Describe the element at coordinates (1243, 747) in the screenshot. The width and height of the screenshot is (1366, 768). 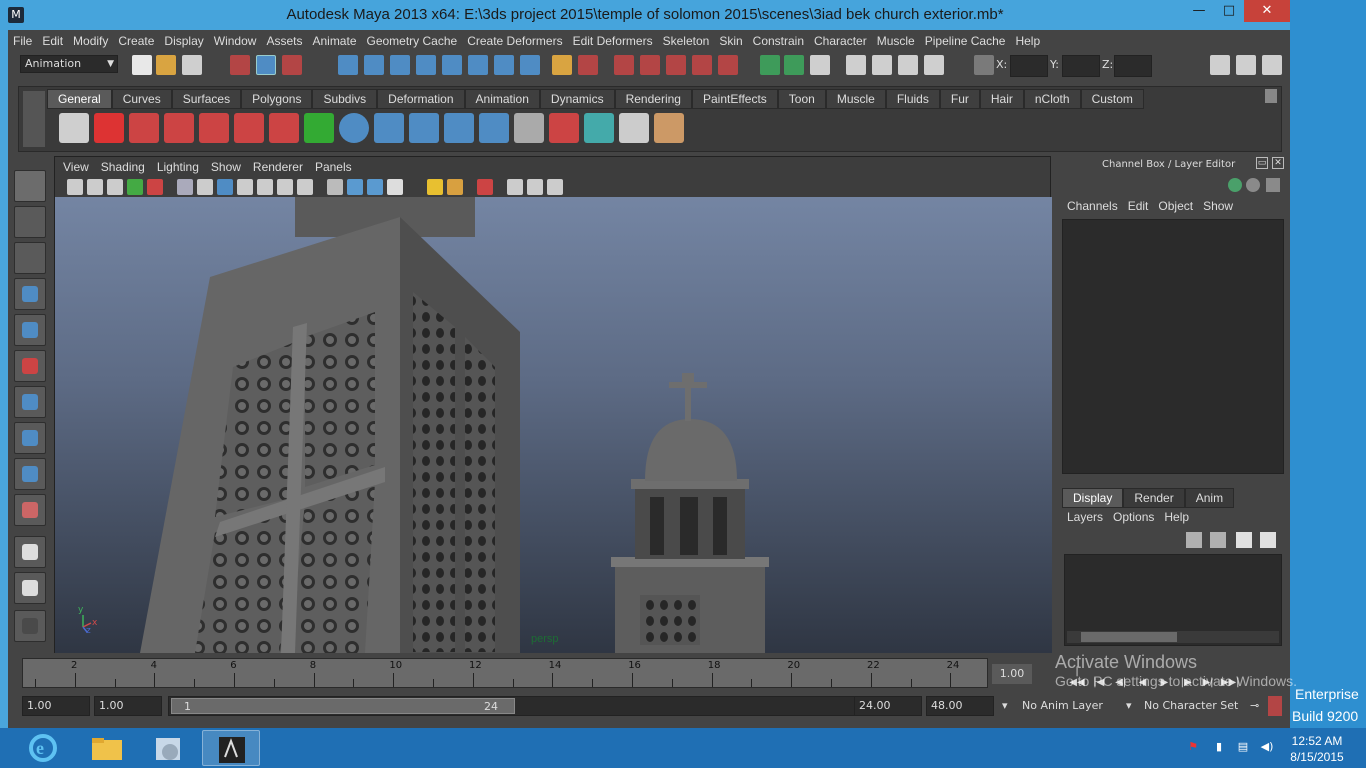
I see `network-icon: ▤` at that location.